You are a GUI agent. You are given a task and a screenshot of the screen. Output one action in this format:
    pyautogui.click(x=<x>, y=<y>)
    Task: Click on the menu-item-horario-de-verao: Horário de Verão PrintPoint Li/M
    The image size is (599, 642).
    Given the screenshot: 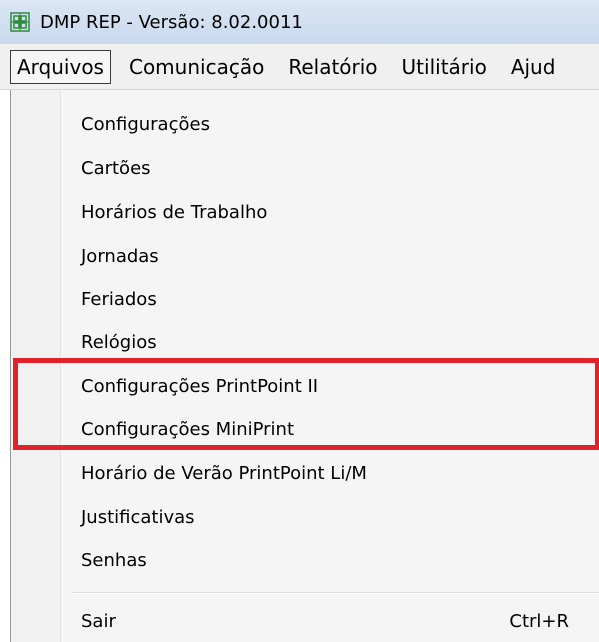 What is the action you would take?
    pyautogui.click(x=330, y=473)
    